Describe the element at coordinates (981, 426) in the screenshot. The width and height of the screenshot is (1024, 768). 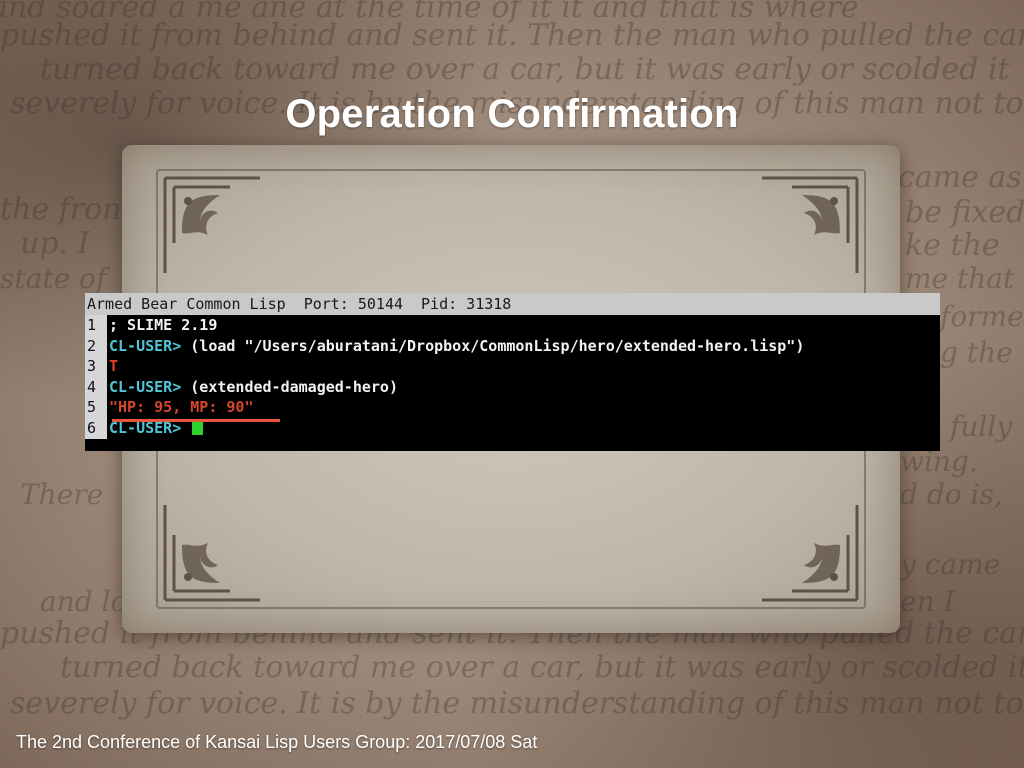
I see `background-script-decoration: fully` at that location.